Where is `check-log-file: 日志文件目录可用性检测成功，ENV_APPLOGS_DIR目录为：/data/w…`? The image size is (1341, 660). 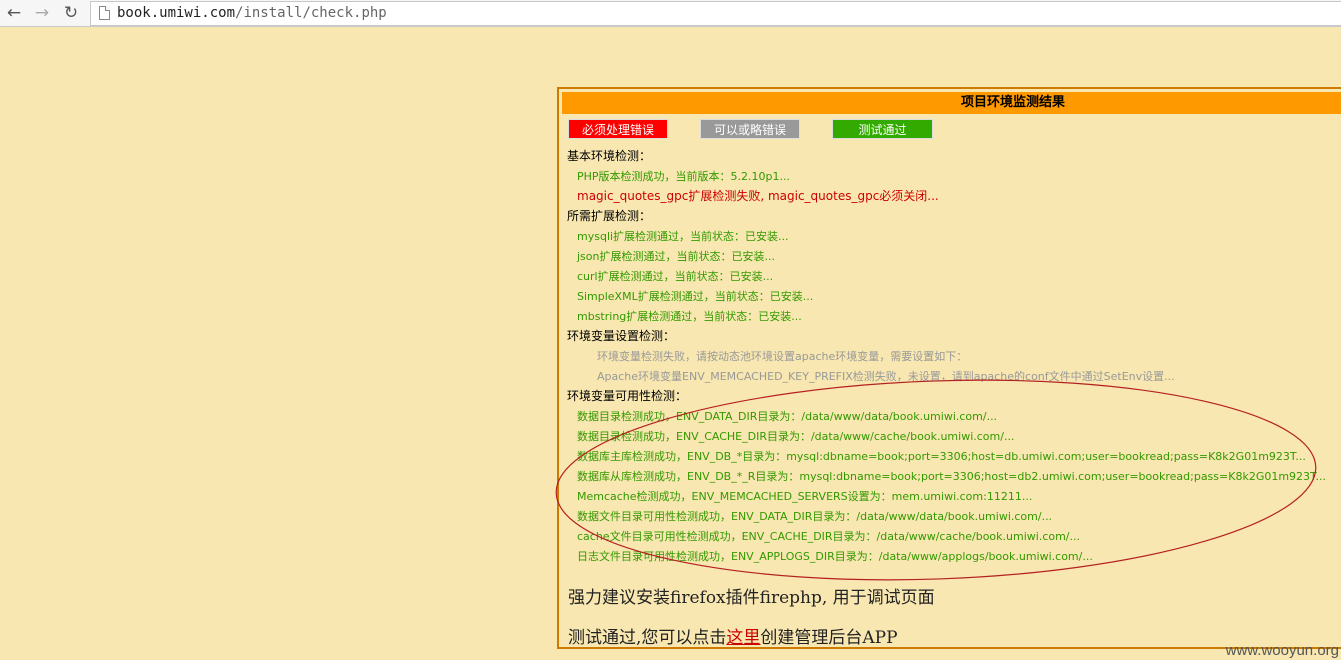
check-log-file: 日志文件目录可用性检测成功，ENV_APPLOGS_DIR目录为：/data/w… is located at coordinates (835, 556).